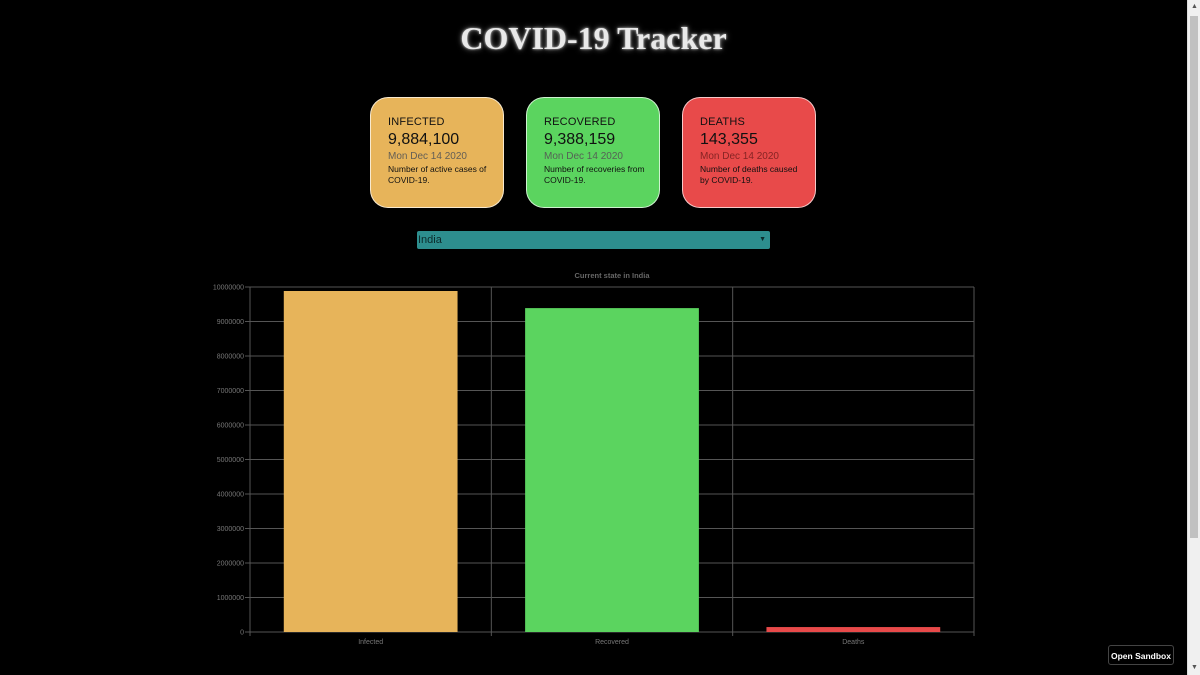 This screenshot has width=1200, height=675. I want to click on infected-label: INFECTED, so click(416, 122).